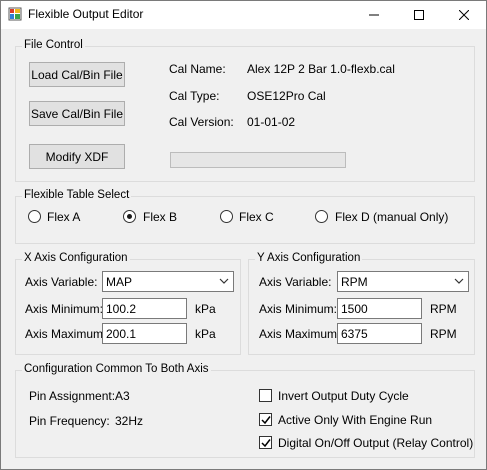 The width and height of the screenshot is (487, 470). Describe the element at coordinates (354, 309) in the screenshot. I see `y-axis-minimum-value: 1500` at that location.